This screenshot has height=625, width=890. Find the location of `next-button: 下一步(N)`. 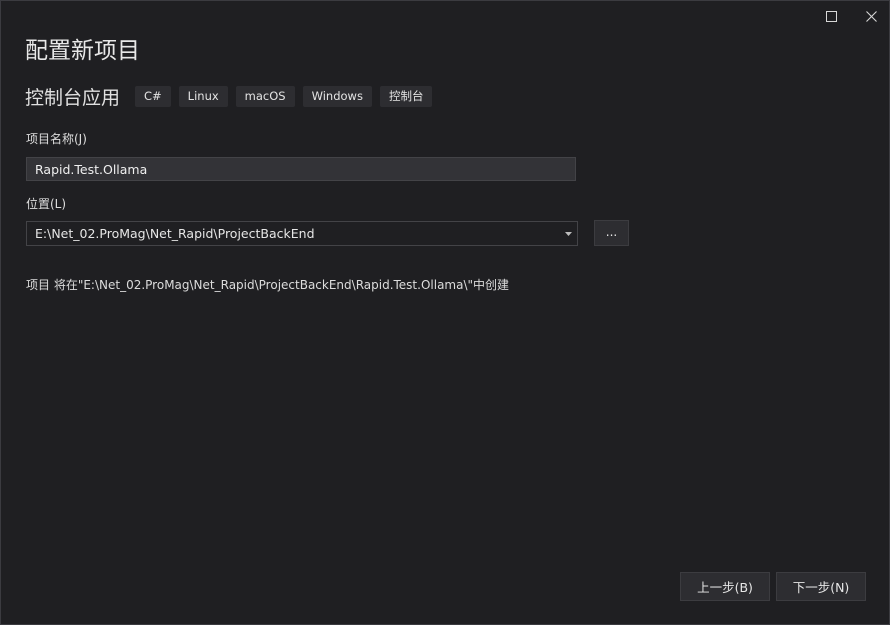

next-button: 下一步(N) is located at coordinates (821, 586).